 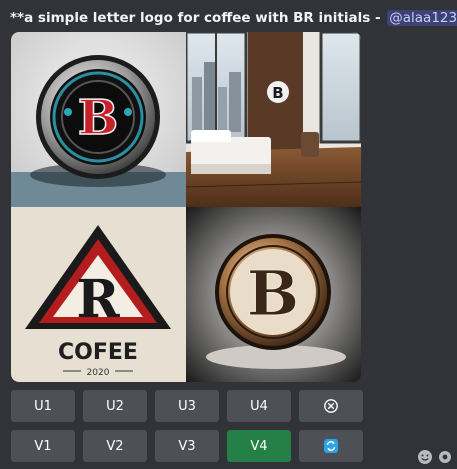 I want to click on logo-letter-2: B, so click(x=277, y=93).